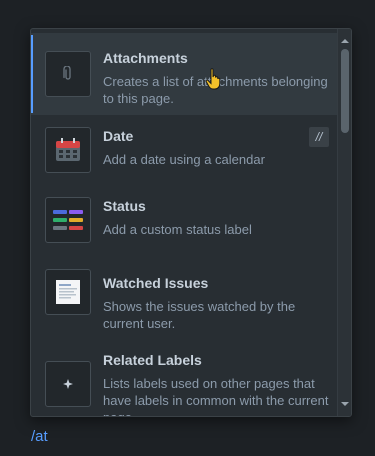 The width and height of the screenshot is (375, 456). Describe the element at coordinates (345, 404) in the screenshot. I see `scroll-down-arrow-icon` at that location.